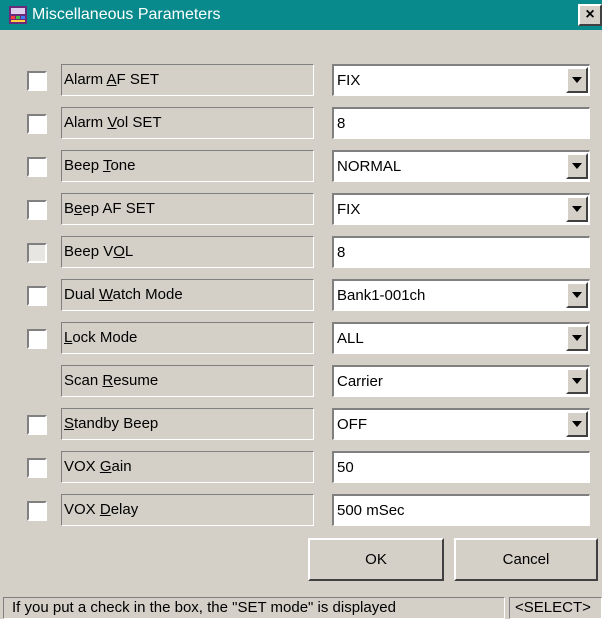  Describe the element at coordinates (345, 467) in the screenshot. I see `input-value: 50` at that location.